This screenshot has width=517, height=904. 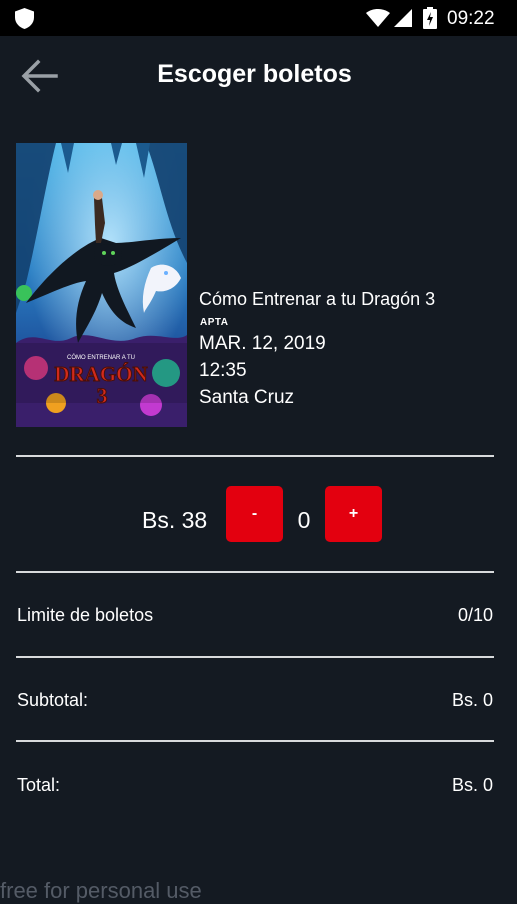 What do you see at coordinates (430, 18) in the screenshot?
I see `battery-charging-icon` at bounding box center [430, 18].